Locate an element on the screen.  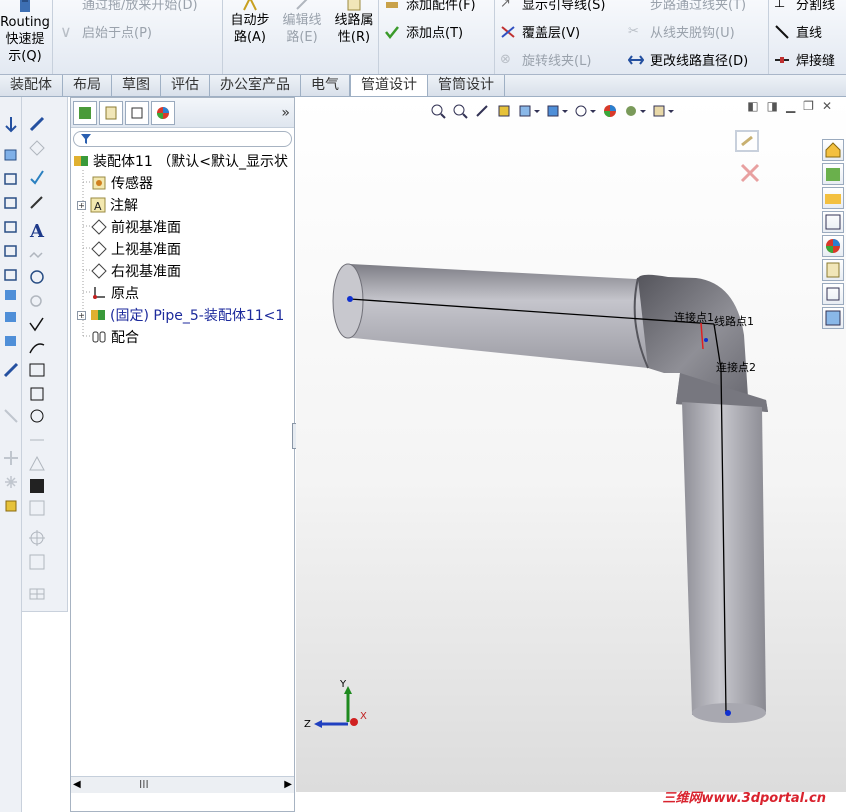
close-icon: ✕ is located at coordinates (827, 106).